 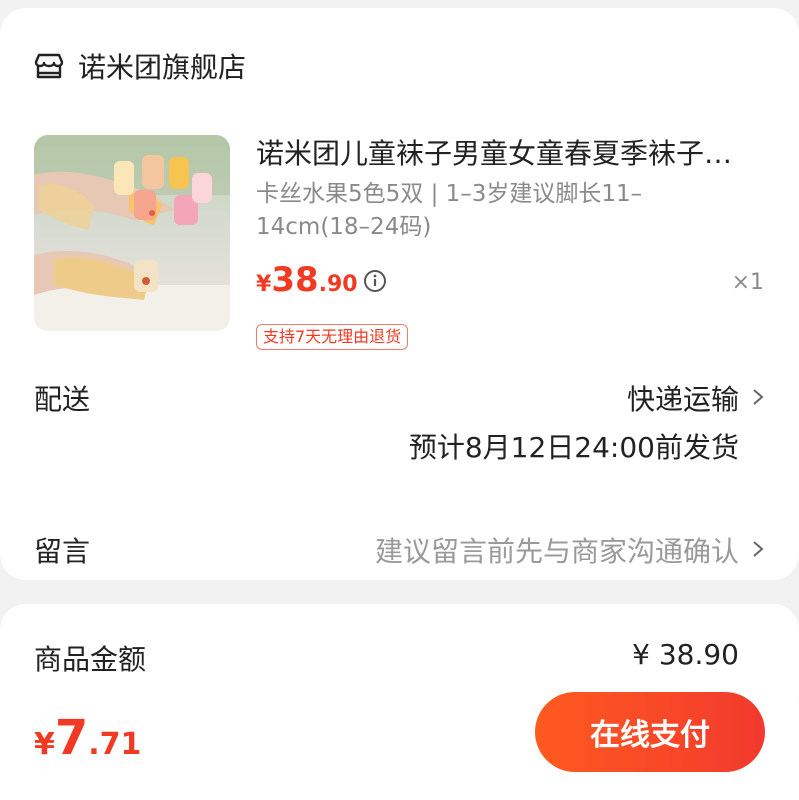 I want to click on total-symbol: ¥, so click(x=44, y=744).